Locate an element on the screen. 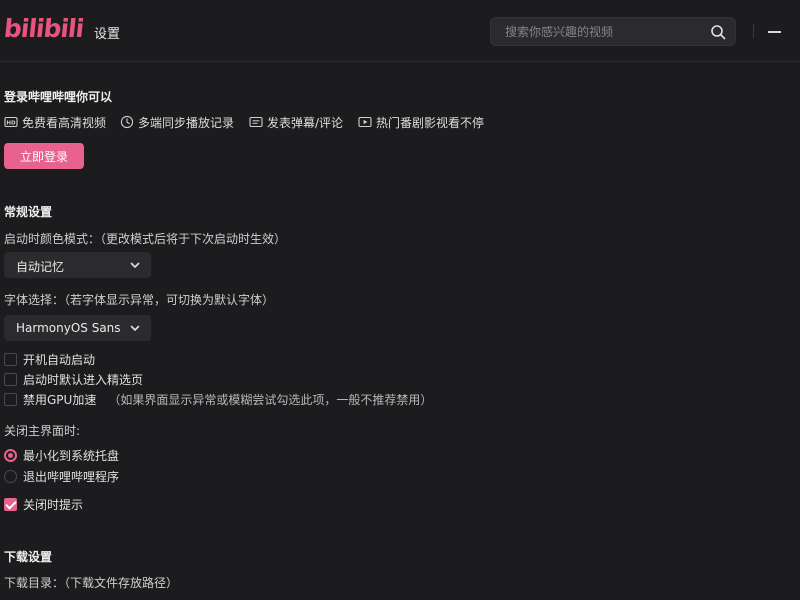  option-label: 退出哔哩哔哩程序 is located at coordinates (71, 476).